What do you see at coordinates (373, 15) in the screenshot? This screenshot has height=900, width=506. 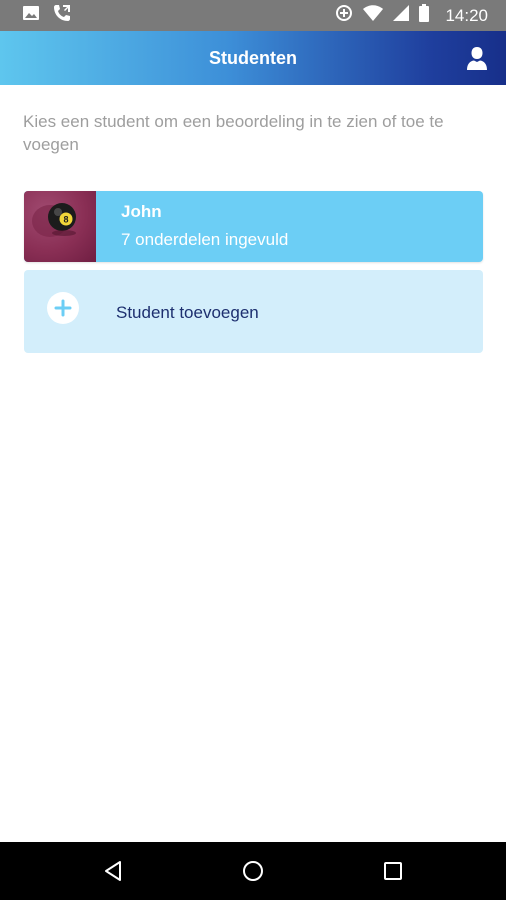 I see `wifi-icon` at bounding box center [373, 15].